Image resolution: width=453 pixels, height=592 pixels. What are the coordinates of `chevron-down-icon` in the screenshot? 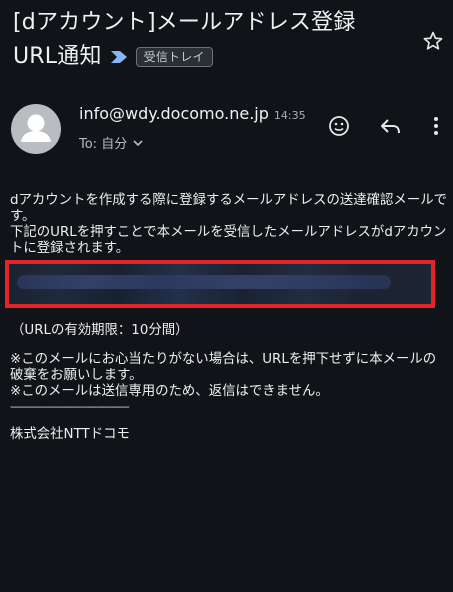 It's located at (138, 142).